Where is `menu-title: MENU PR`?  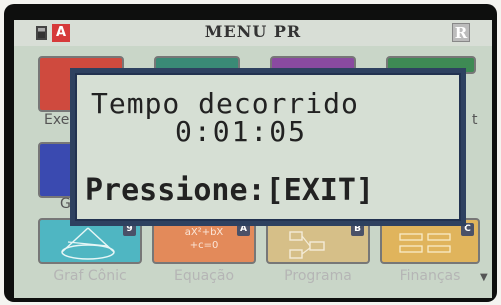
menu-title: MENU PR is located at coordinates (253, 31).